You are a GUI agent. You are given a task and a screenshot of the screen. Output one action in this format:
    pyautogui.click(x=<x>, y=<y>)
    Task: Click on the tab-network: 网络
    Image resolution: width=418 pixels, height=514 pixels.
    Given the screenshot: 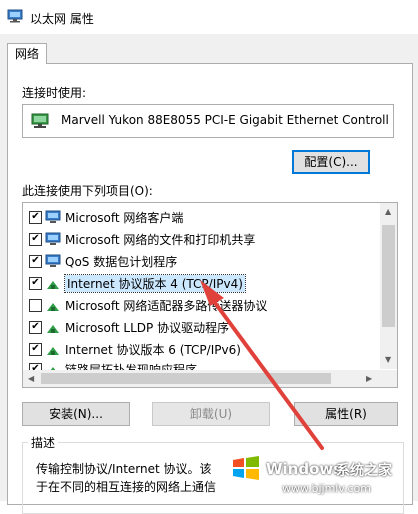 What is the action you would take?
    pyautogui.click(x=27, y=53)
    